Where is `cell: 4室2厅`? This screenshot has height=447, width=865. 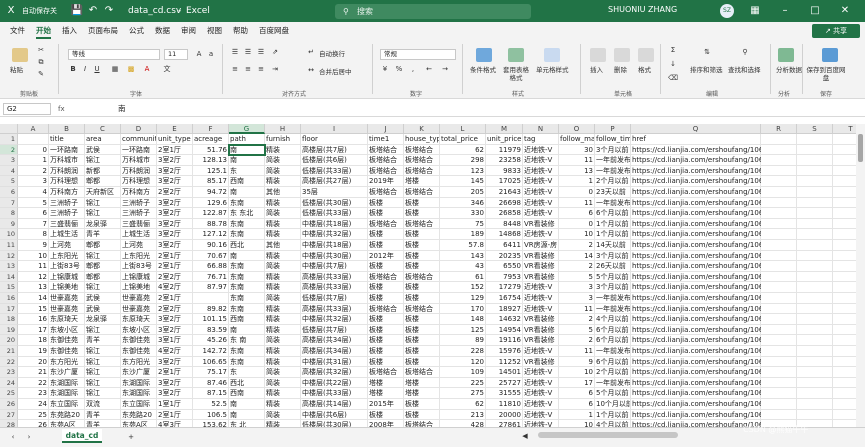 cell: 4室2厅 is located at coordinates (175, 351).